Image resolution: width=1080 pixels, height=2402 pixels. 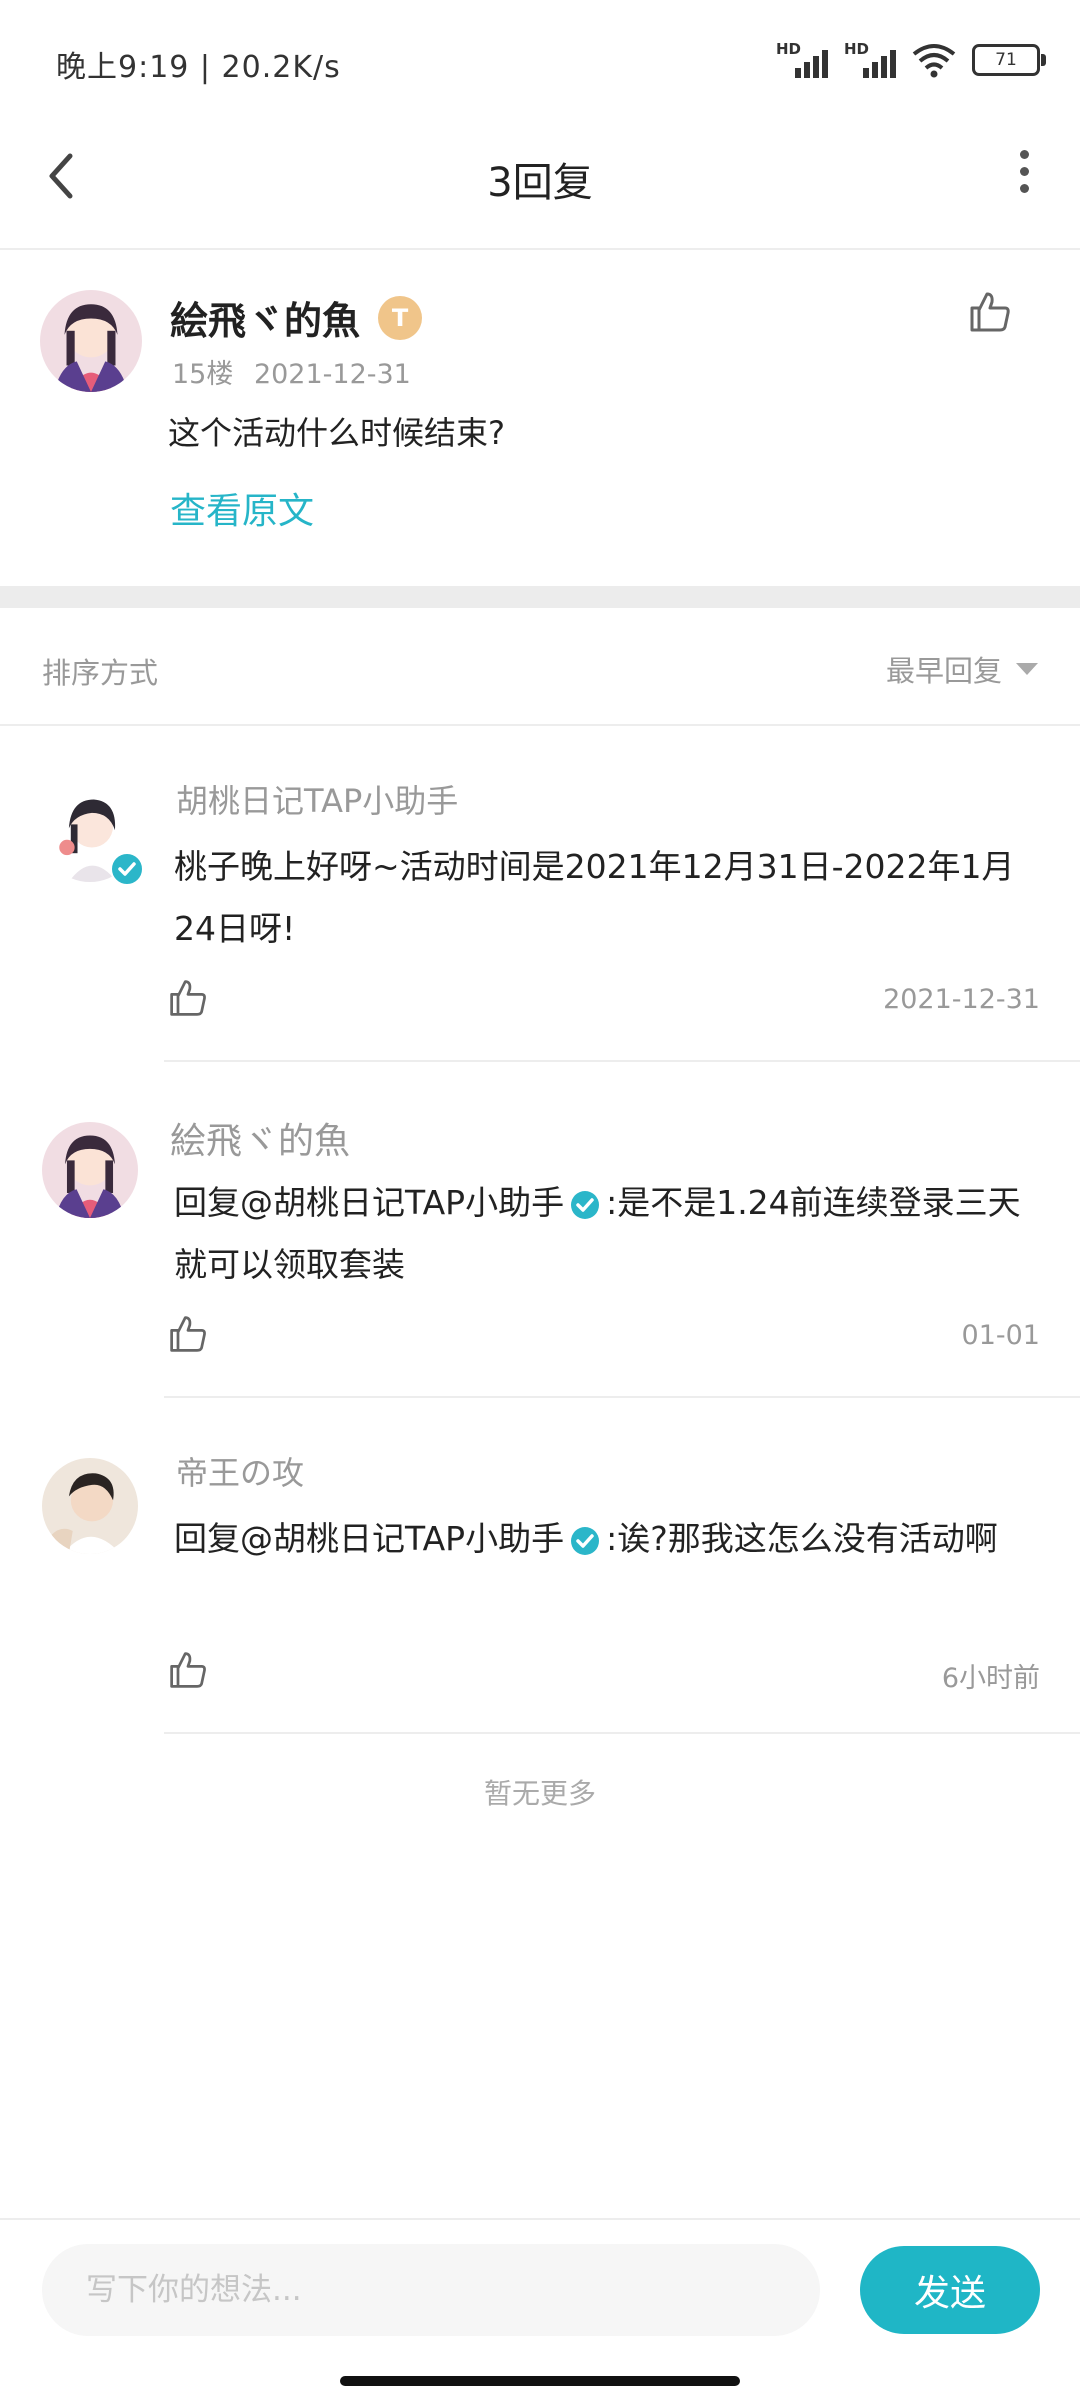 What do you see at coordinates (203, 374) in the screenshot?
I see `floor-number: 15楼` at bounding box center [203, 374].